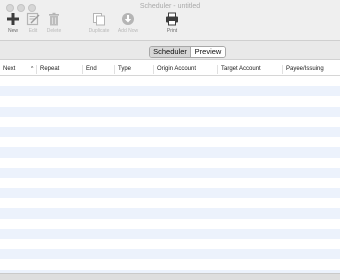 The image size is (340, 280). I want to click on edit-label: Edit, so click(33, 31).